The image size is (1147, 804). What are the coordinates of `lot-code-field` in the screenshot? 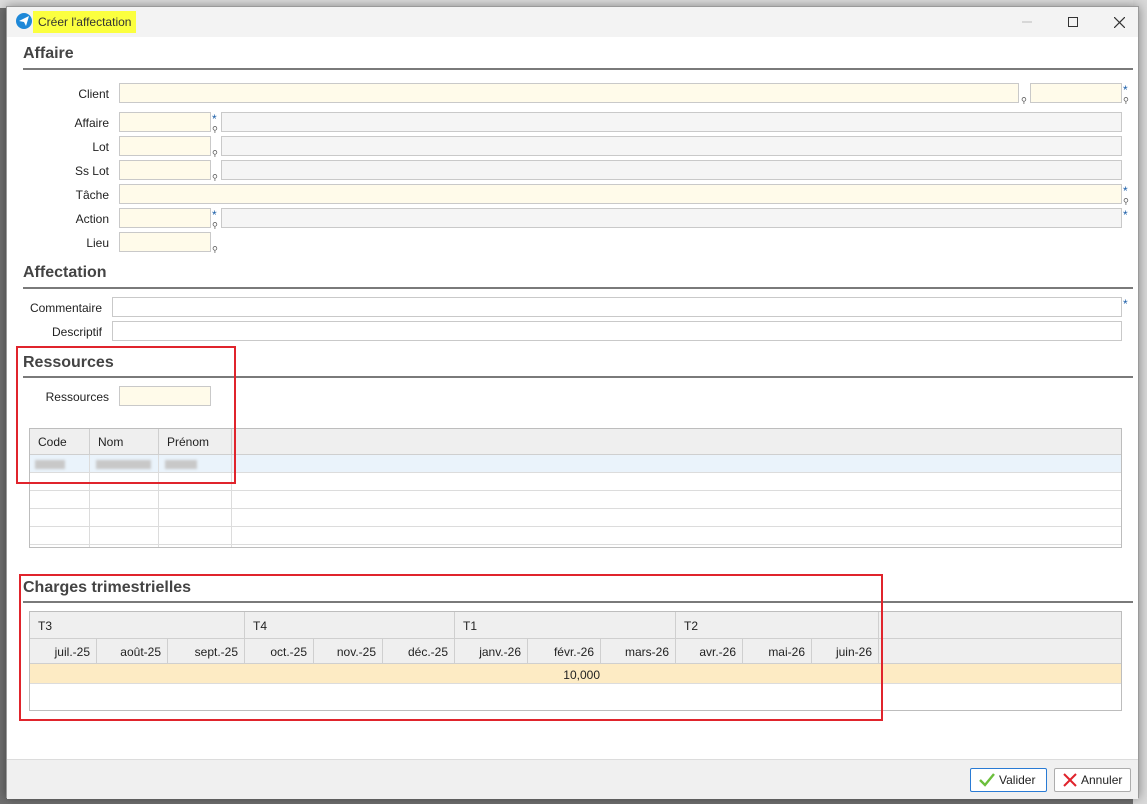 It's located at (165, 146).